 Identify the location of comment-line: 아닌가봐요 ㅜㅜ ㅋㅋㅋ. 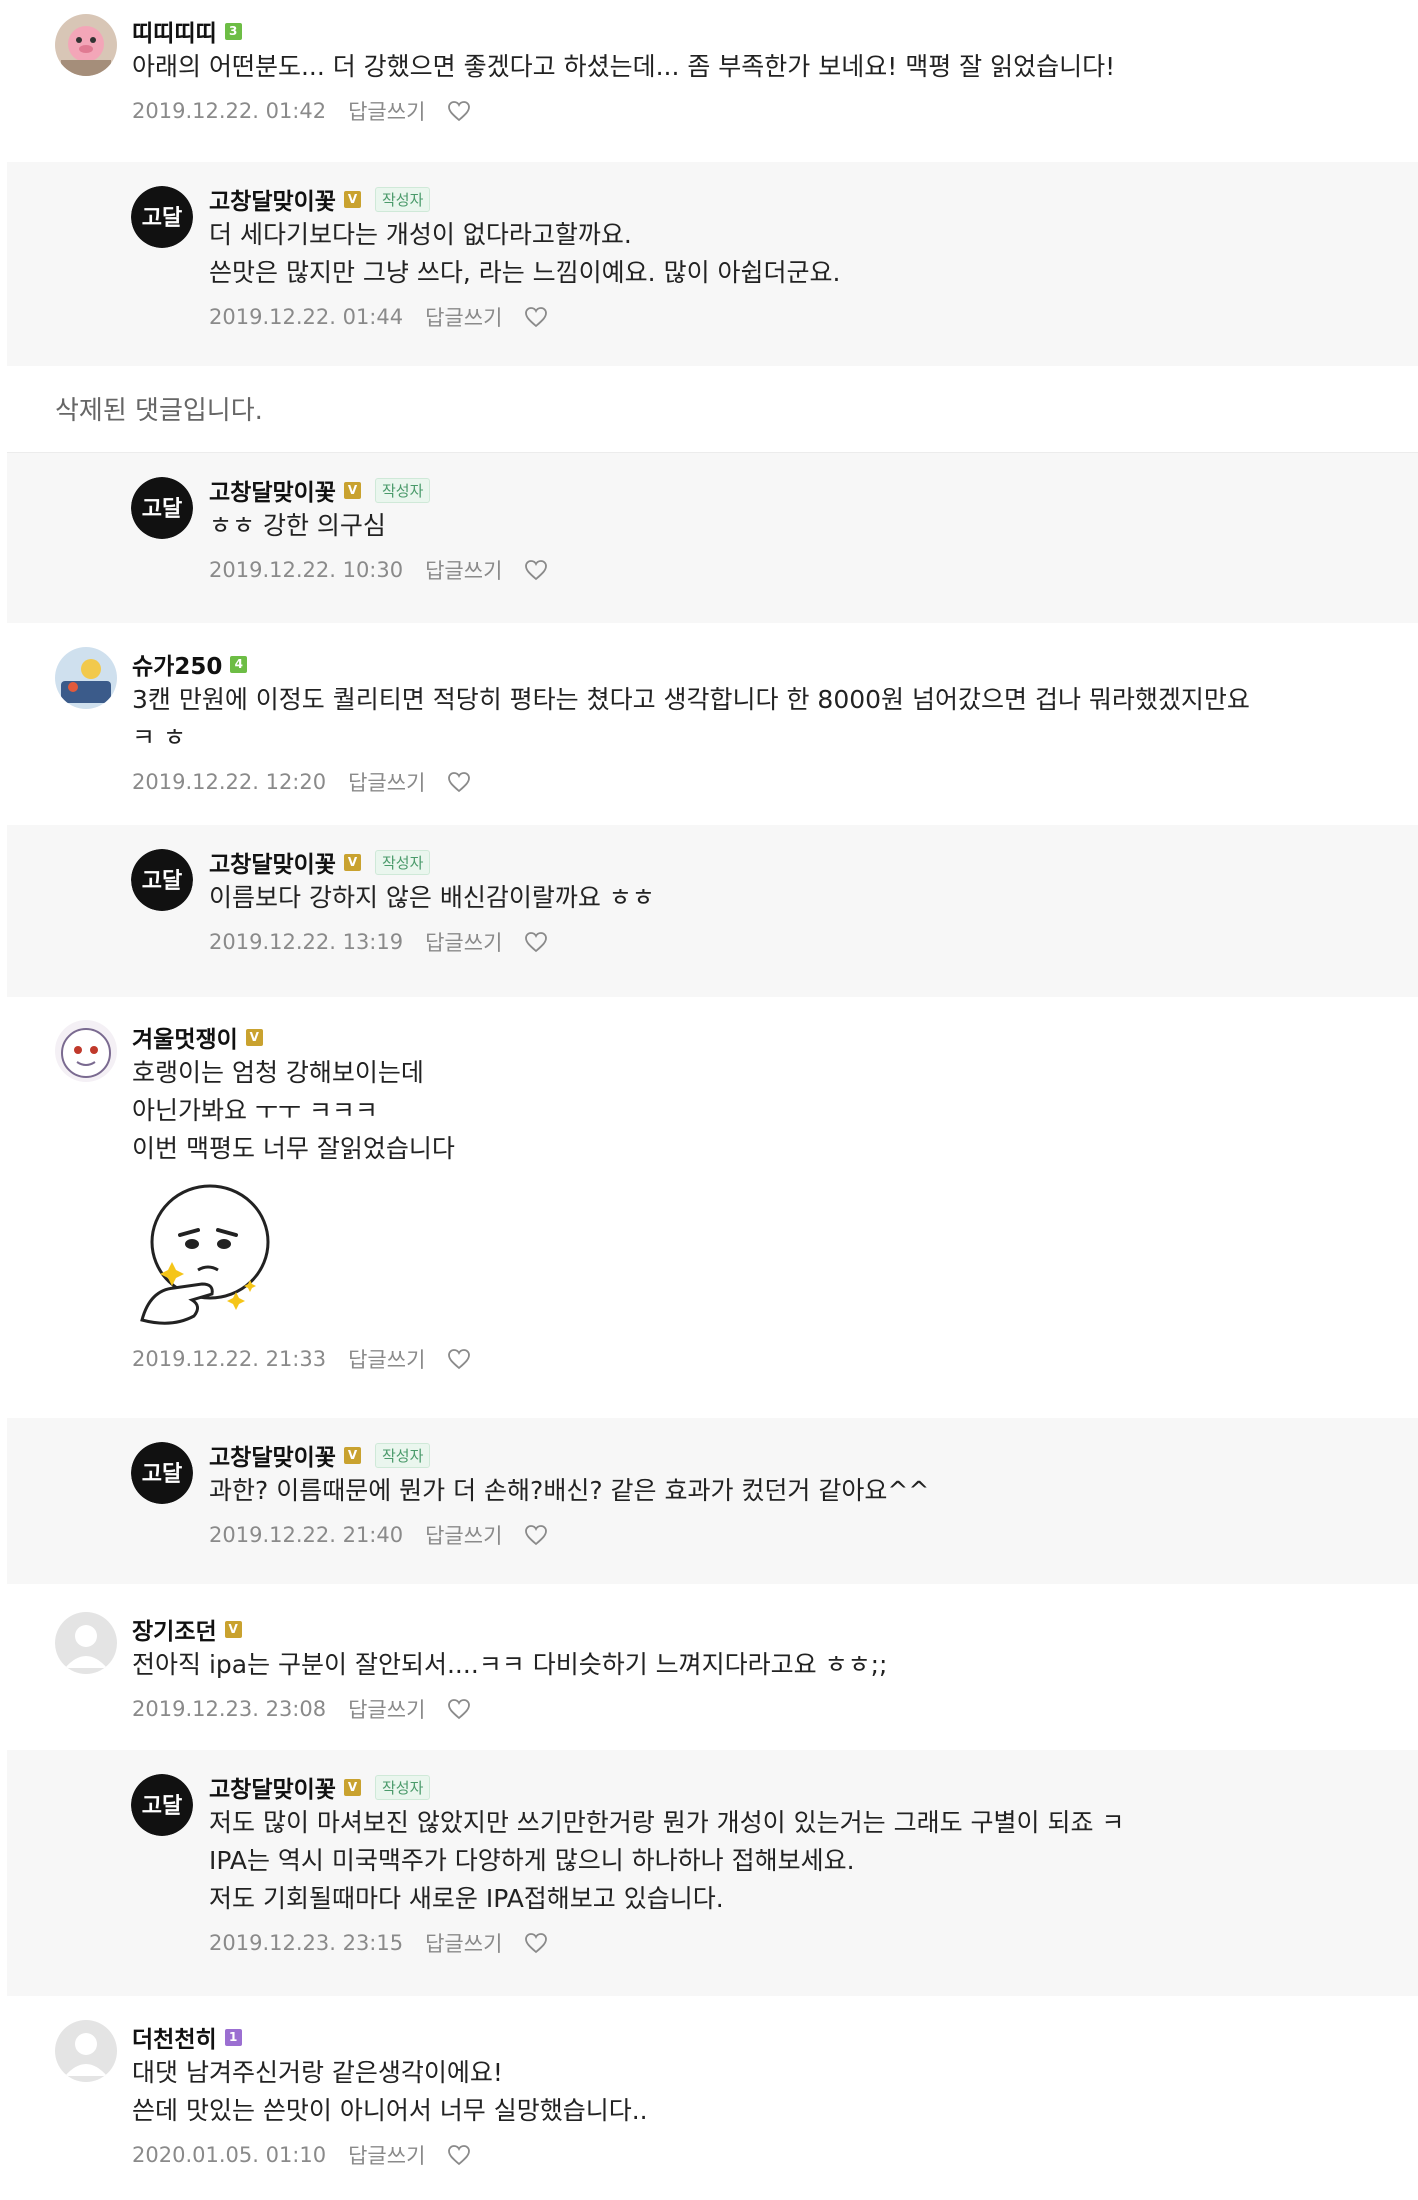
(255, 1110).